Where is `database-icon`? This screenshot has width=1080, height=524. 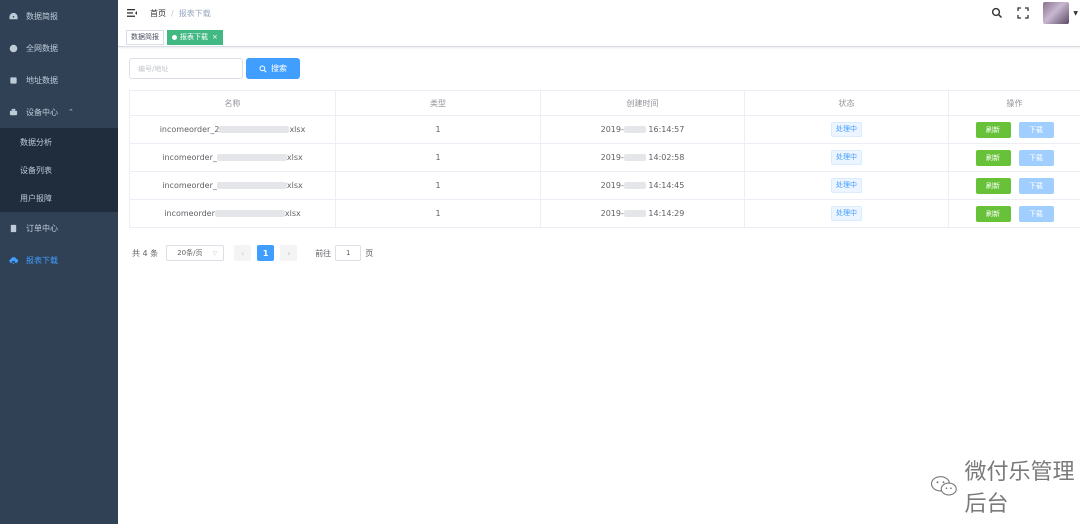 database-icon is located at coordinates (13, 80).